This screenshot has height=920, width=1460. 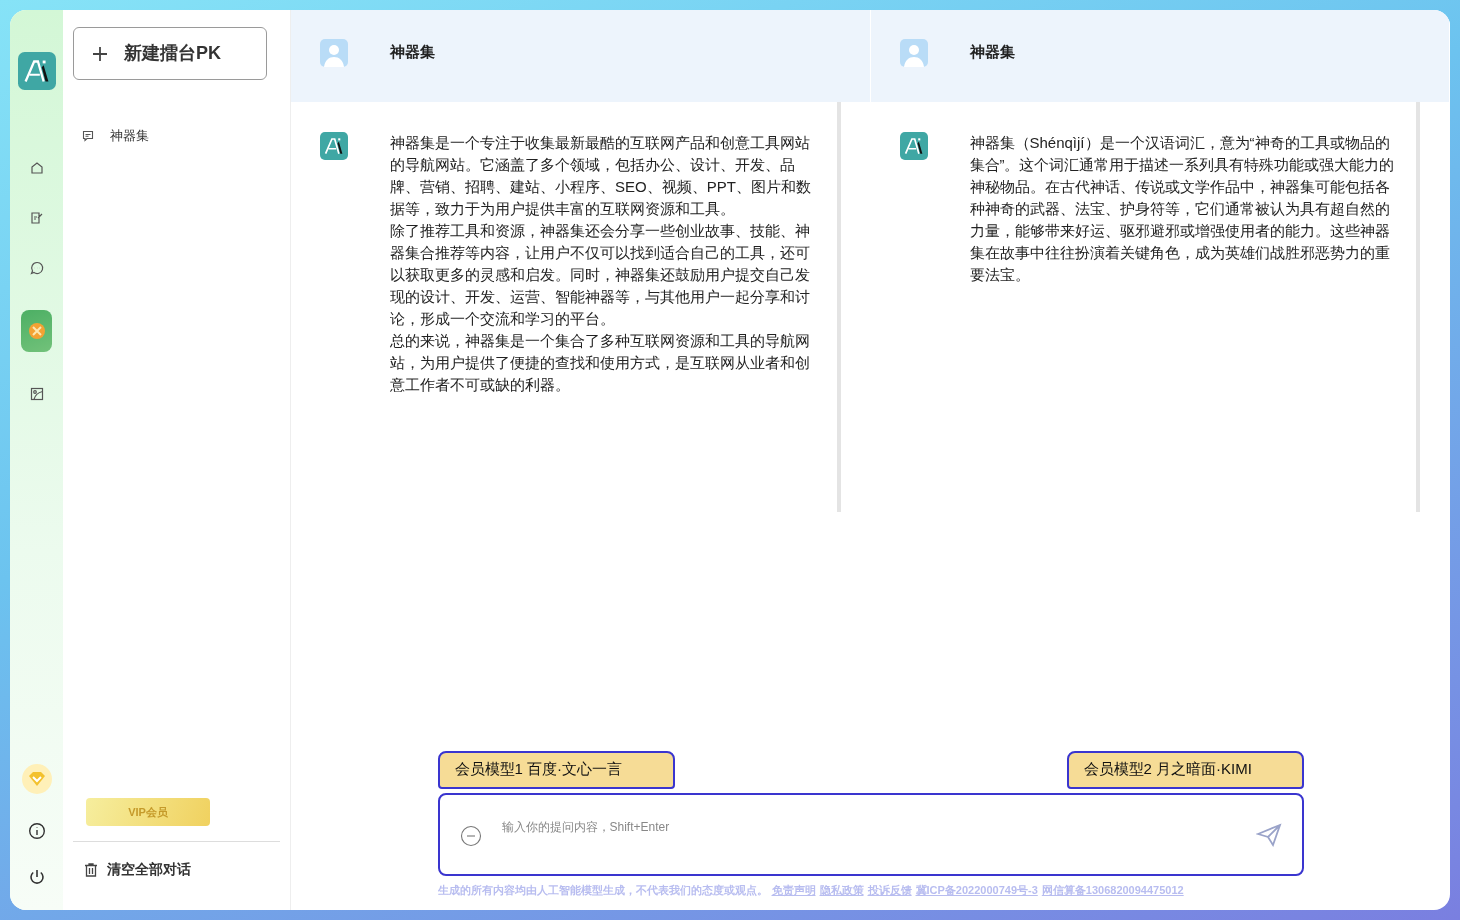 I want to click on power-icon, so click(x=36, y=877).